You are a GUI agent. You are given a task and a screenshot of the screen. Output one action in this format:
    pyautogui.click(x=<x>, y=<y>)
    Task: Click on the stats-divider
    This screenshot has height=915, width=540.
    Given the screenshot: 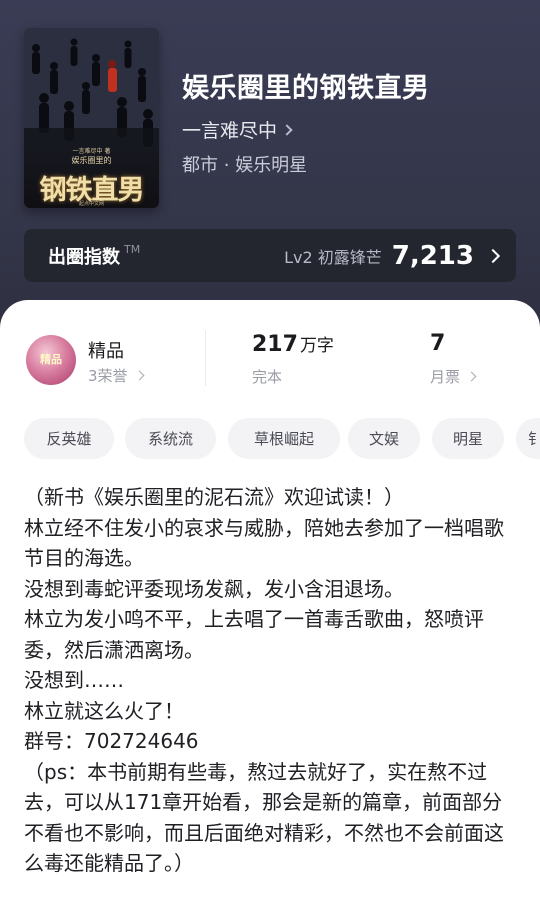 What is the action you would take?
    pyautogui.click(x=205, y=358)
    